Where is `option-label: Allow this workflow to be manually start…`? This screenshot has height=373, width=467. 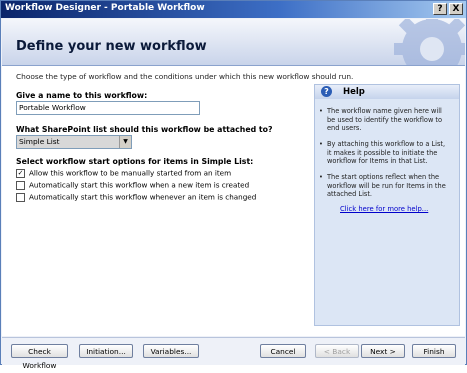 option-label: Allow this workflow to be manually start… is located at coordinates (130, 173).